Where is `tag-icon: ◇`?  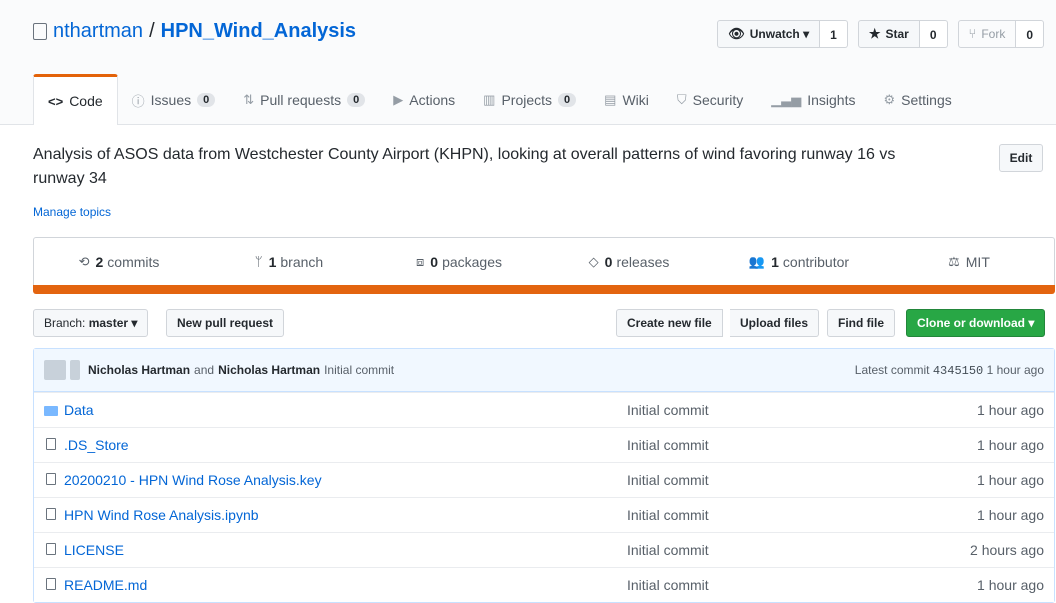 tag-icon: ◇ is located at coordinates (593, 261).